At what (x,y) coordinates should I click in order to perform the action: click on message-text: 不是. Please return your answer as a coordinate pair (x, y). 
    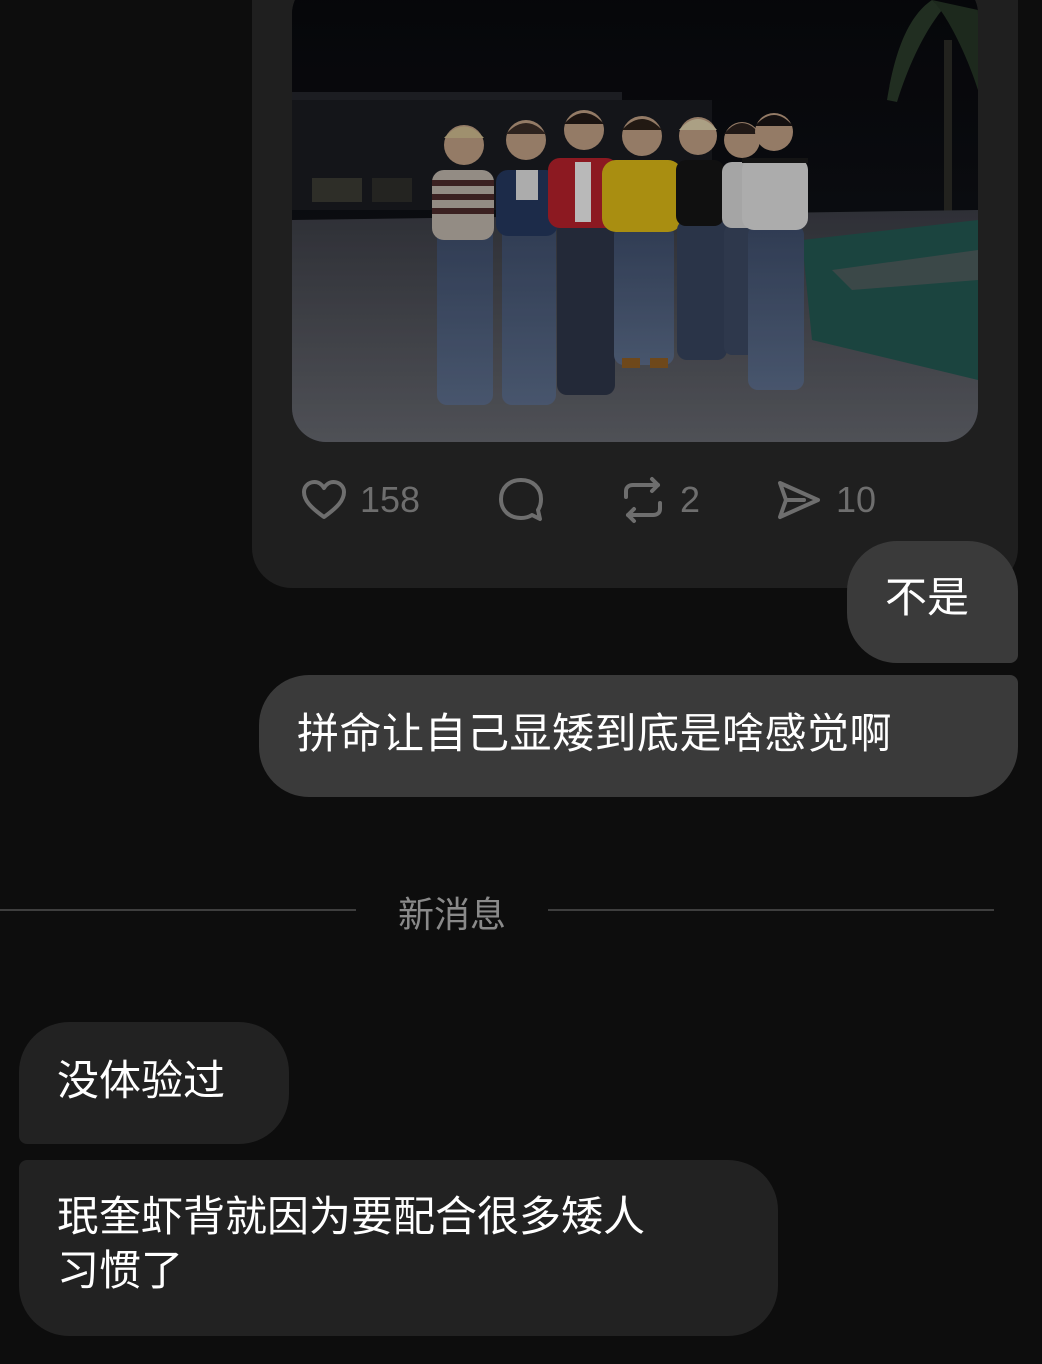
    Looking at the image, I should click on (927, 597).